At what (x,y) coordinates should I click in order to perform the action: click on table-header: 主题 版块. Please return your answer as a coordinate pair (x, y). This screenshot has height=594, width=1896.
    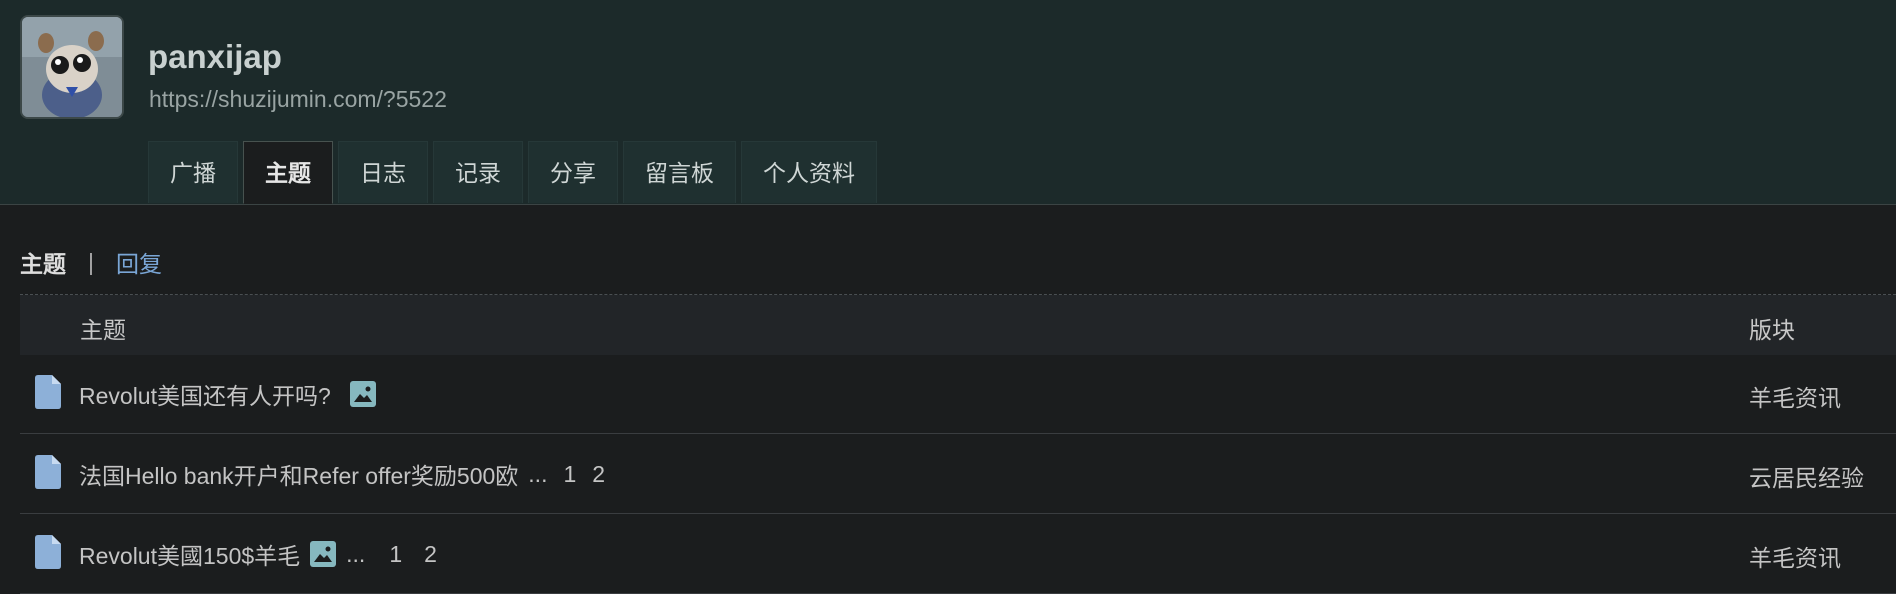
    Looking at the image, I should click on (958, 325).